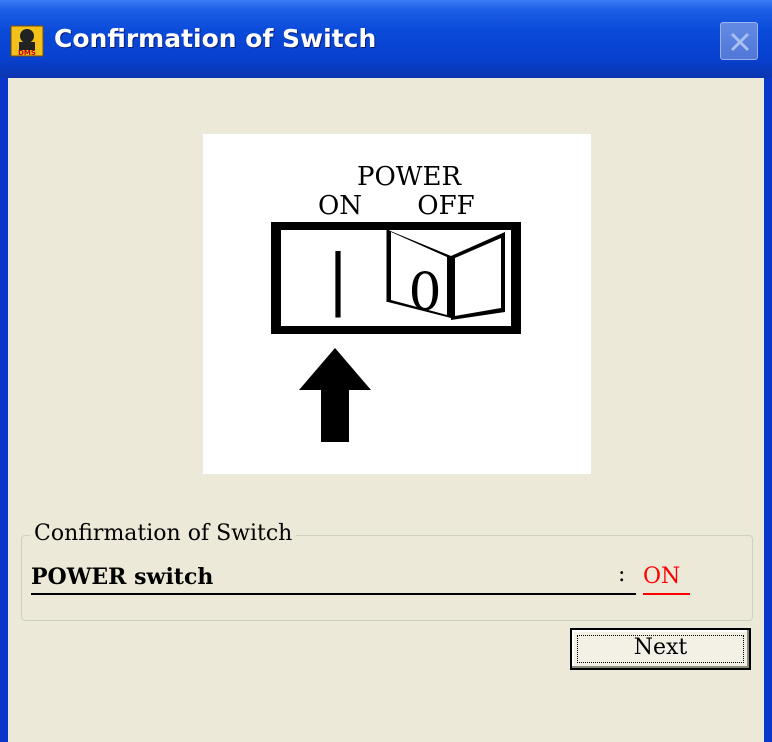 The image size is (772, 742). What do you see at coordinates (340, 206) in the screenshot?
I see `on-label: ON` at bounding box center [340, 206].